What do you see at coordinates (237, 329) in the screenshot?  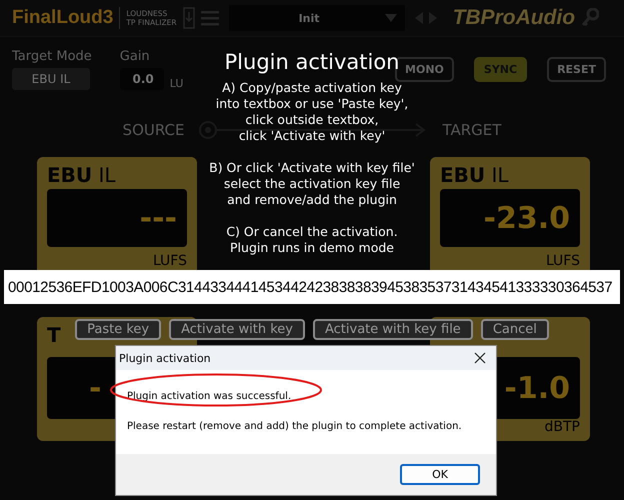 I see `activation-button: Activate with key` at bounding box center [237, 329].